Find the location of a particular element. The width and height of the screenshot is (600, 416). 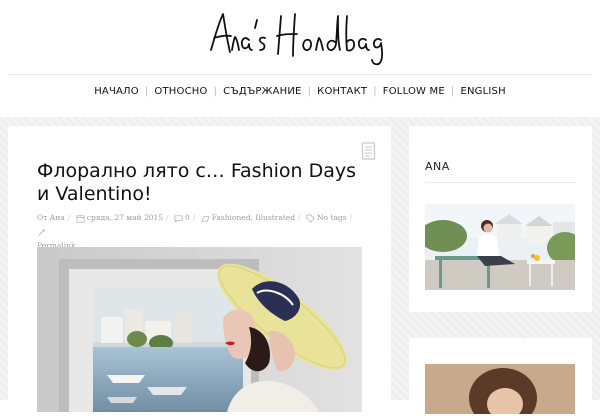

post-categories: Fashioned, Illustrated is located at coordinates (248, 218).